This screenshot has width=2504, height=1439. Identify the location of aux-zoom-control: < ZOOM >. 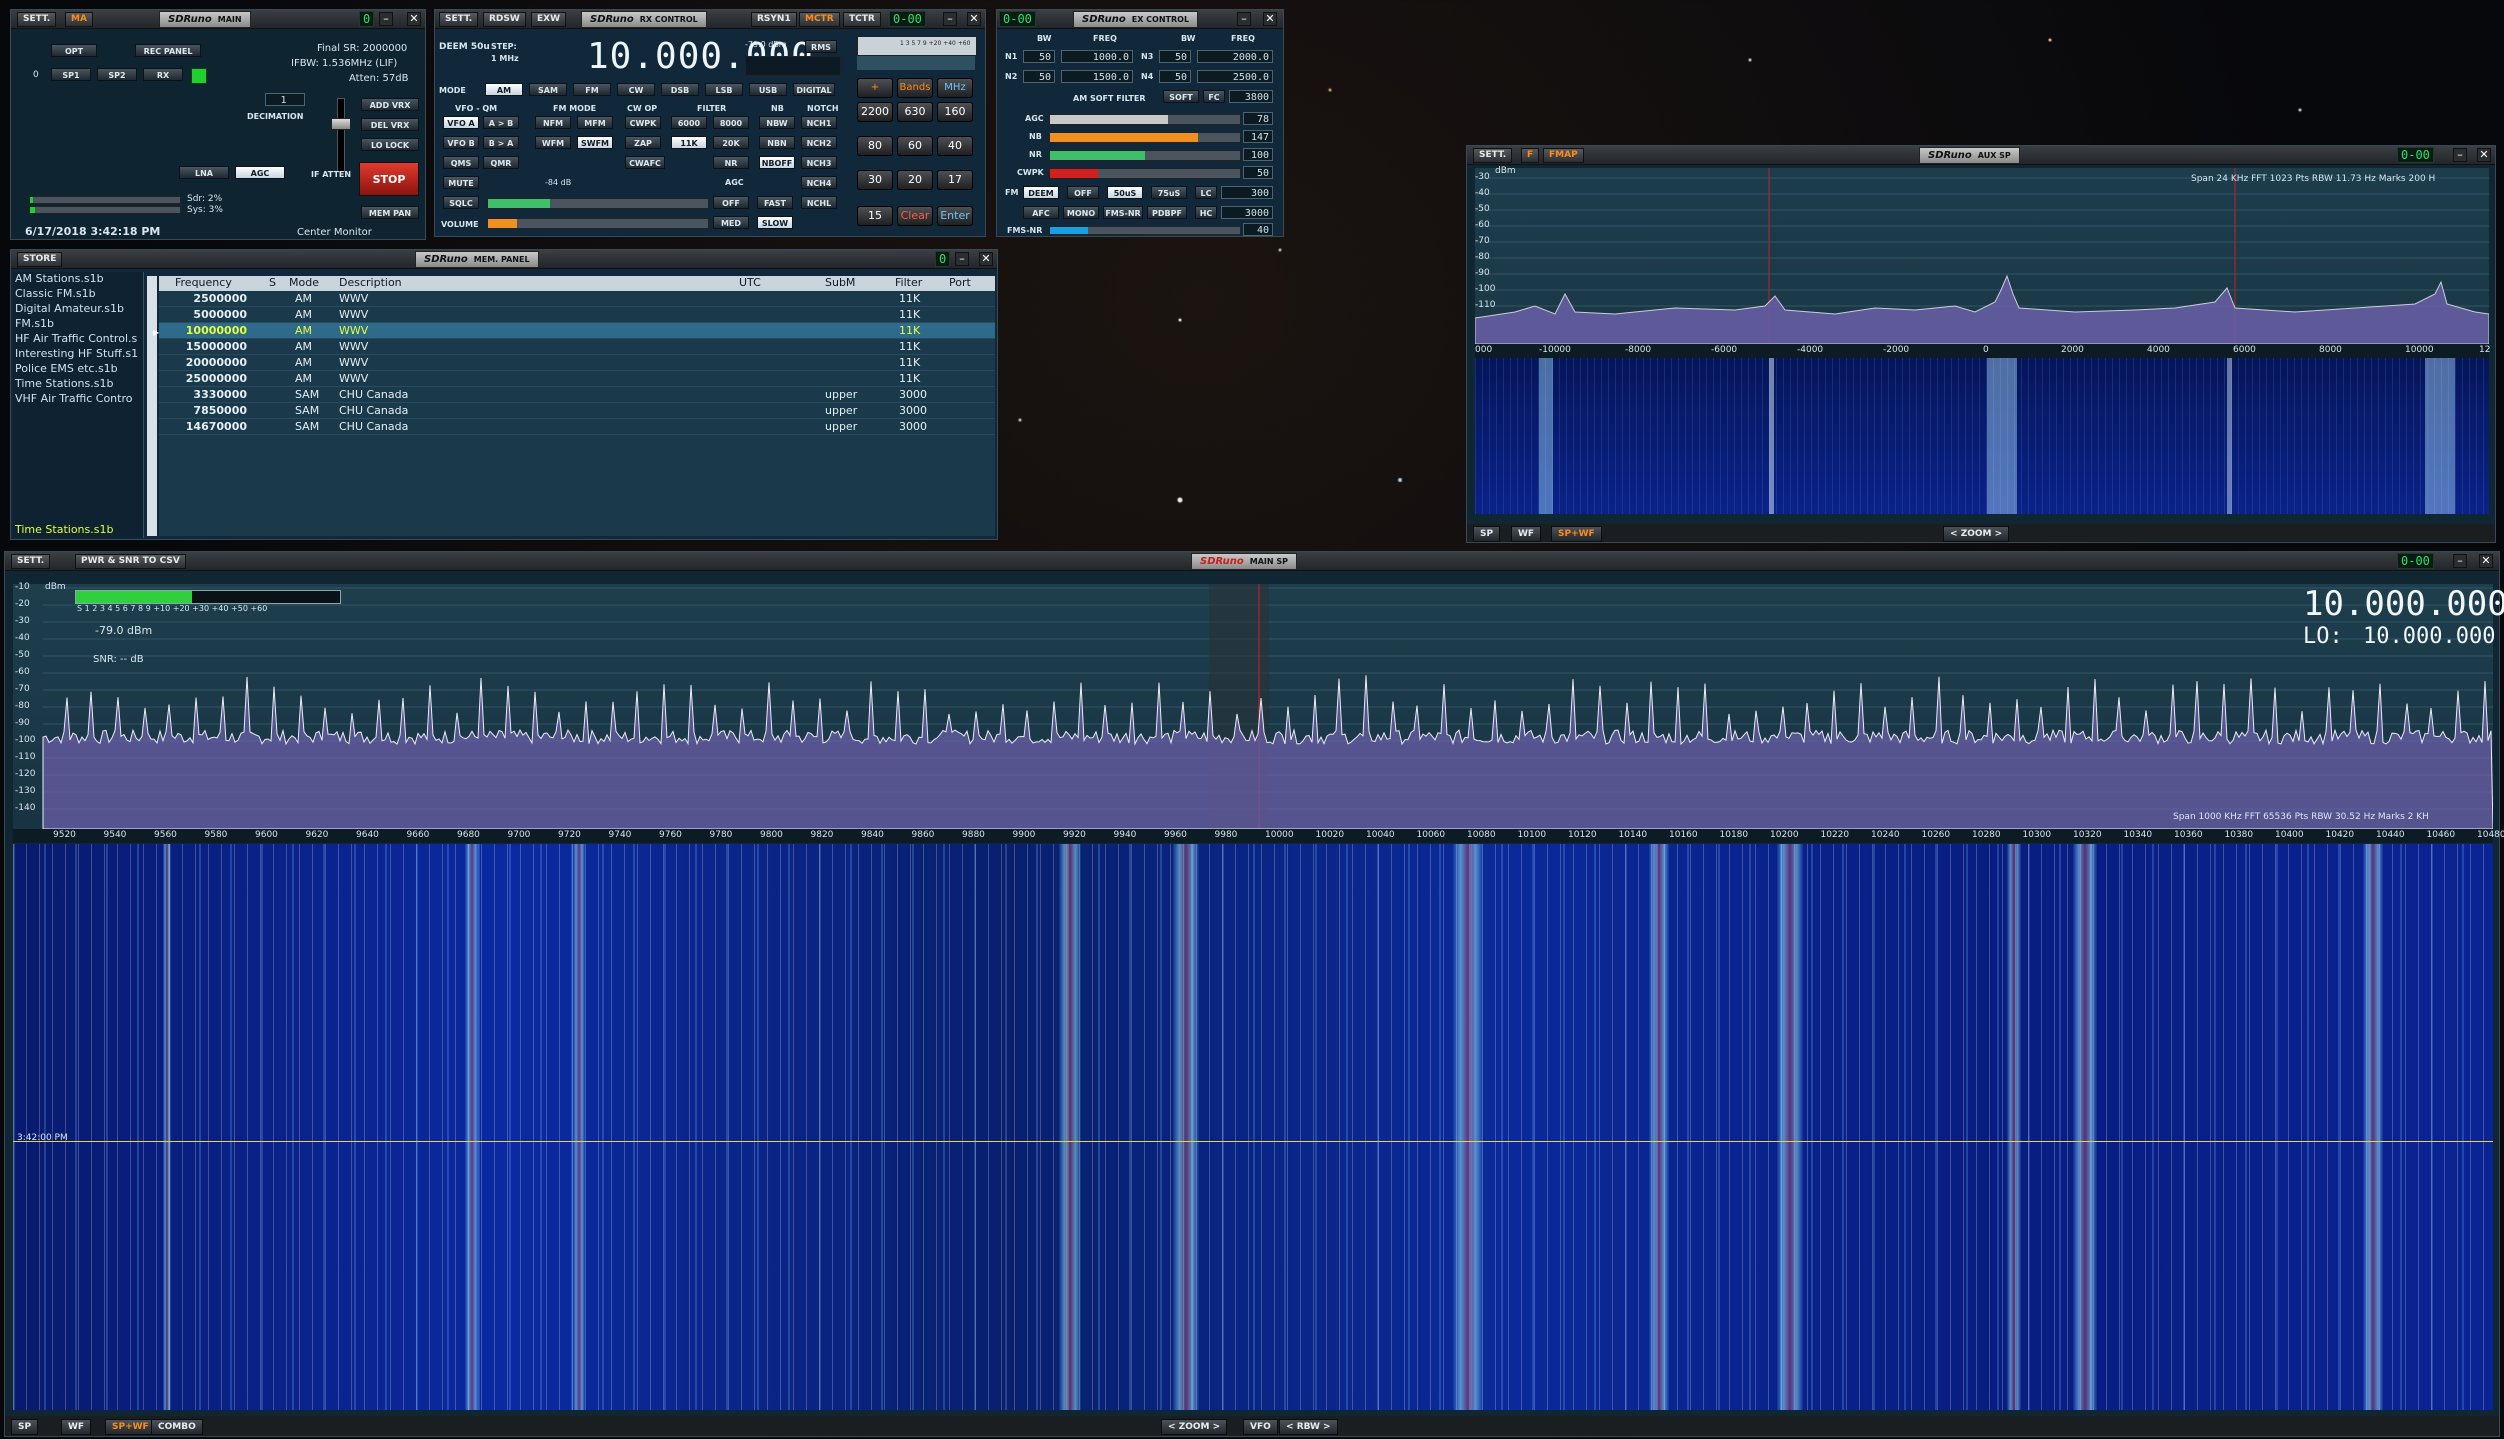
(1976, 534).